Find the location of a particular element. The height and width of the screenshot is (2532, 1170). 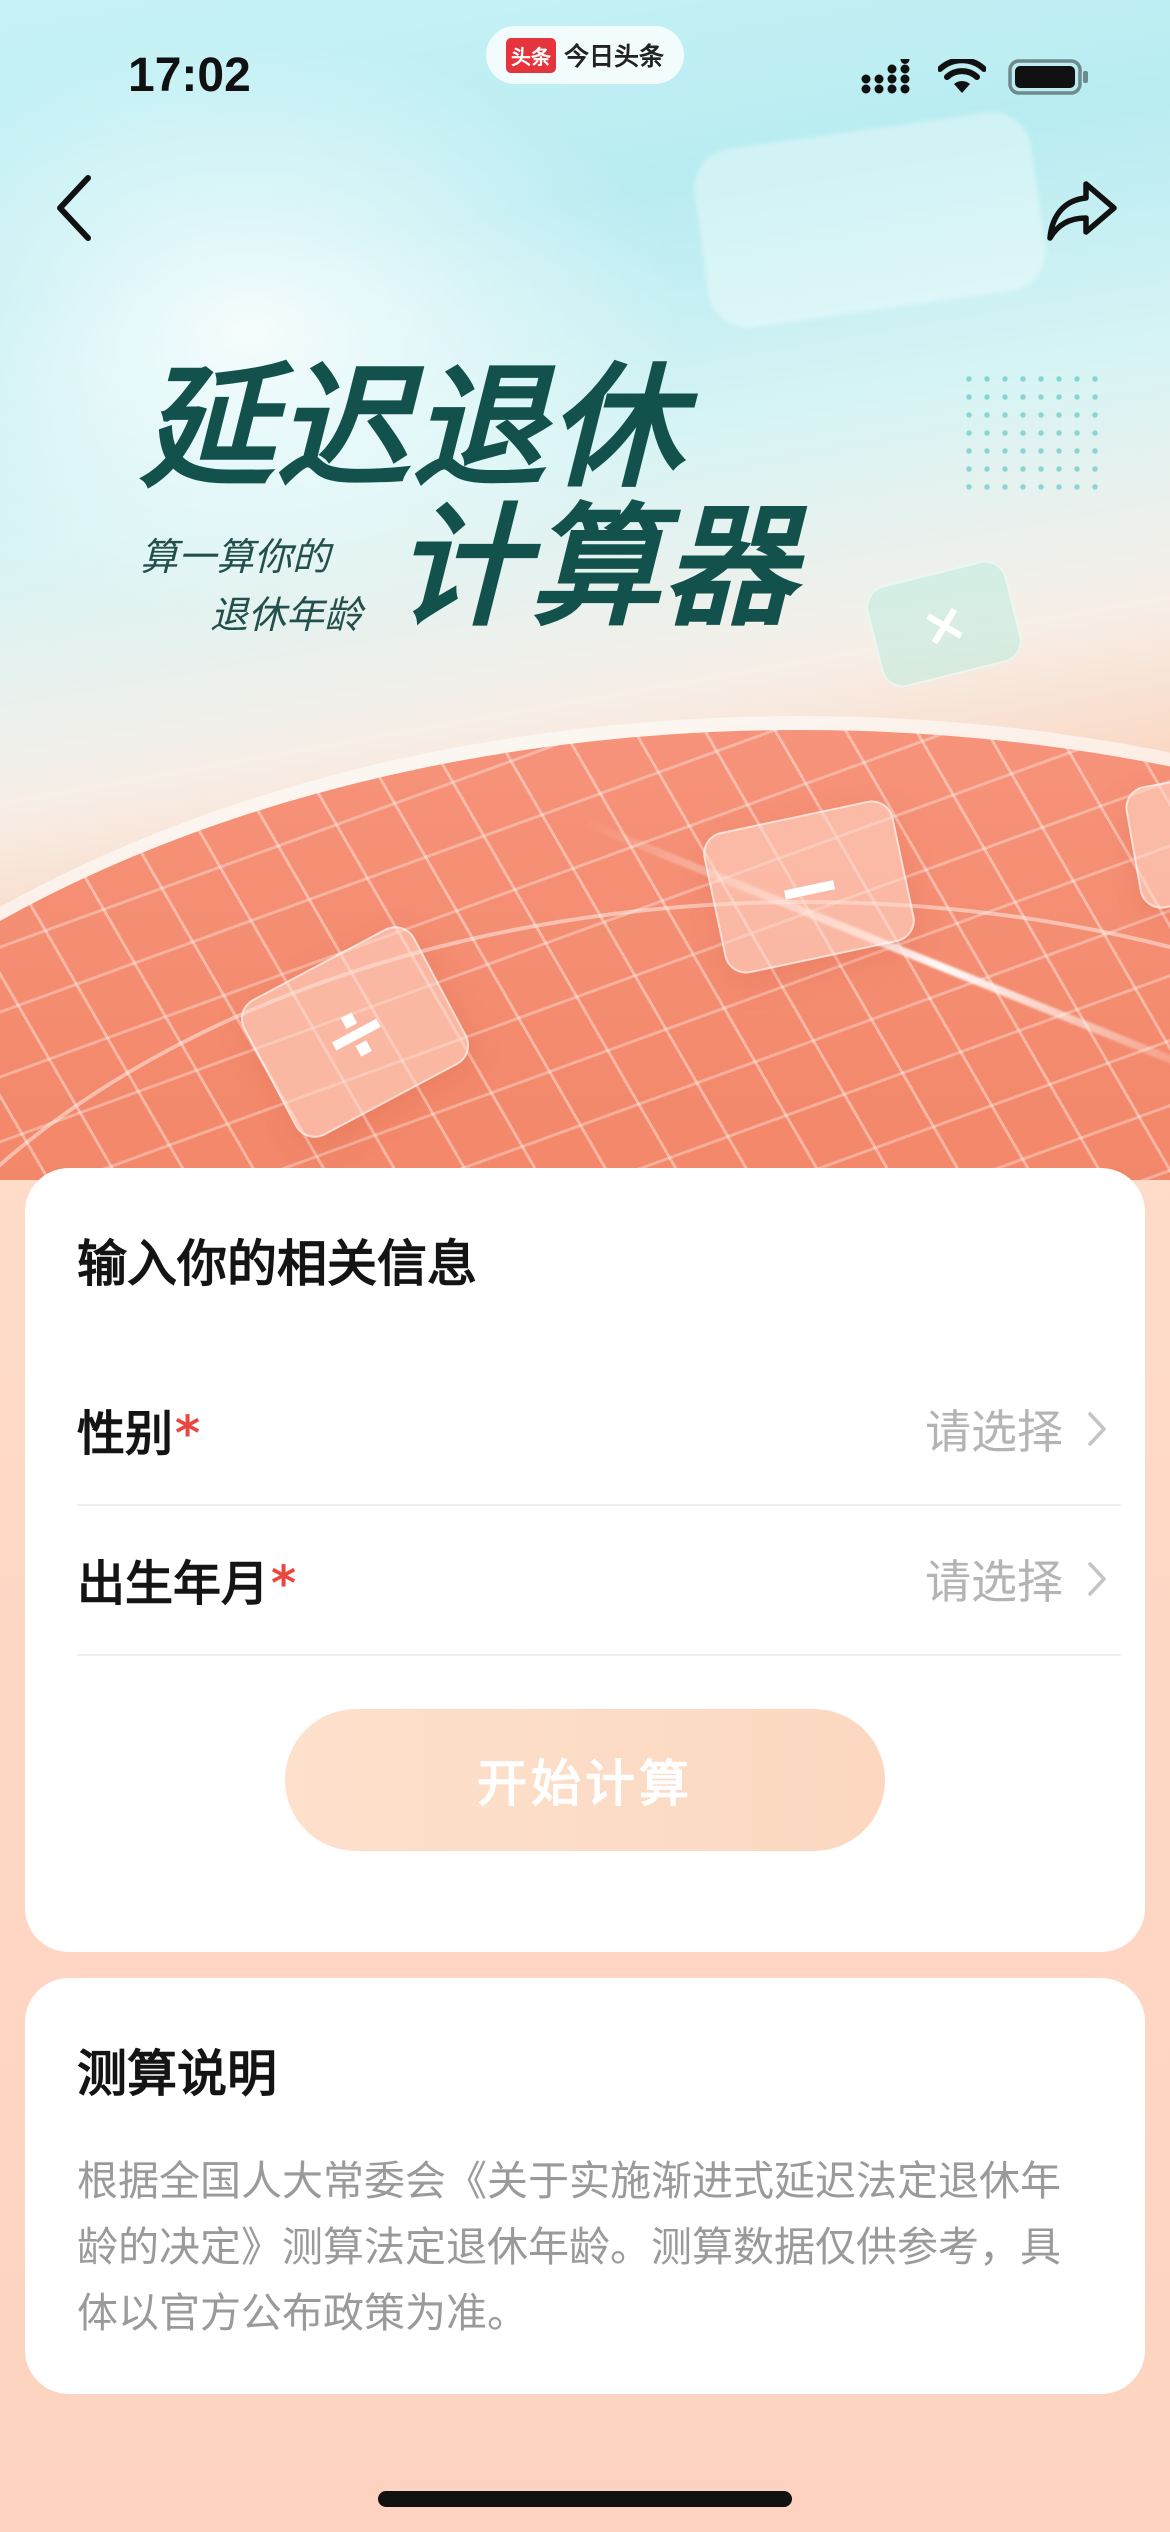

birthdate-label-text: 出生年月 is located at coordinates (173, 1584).